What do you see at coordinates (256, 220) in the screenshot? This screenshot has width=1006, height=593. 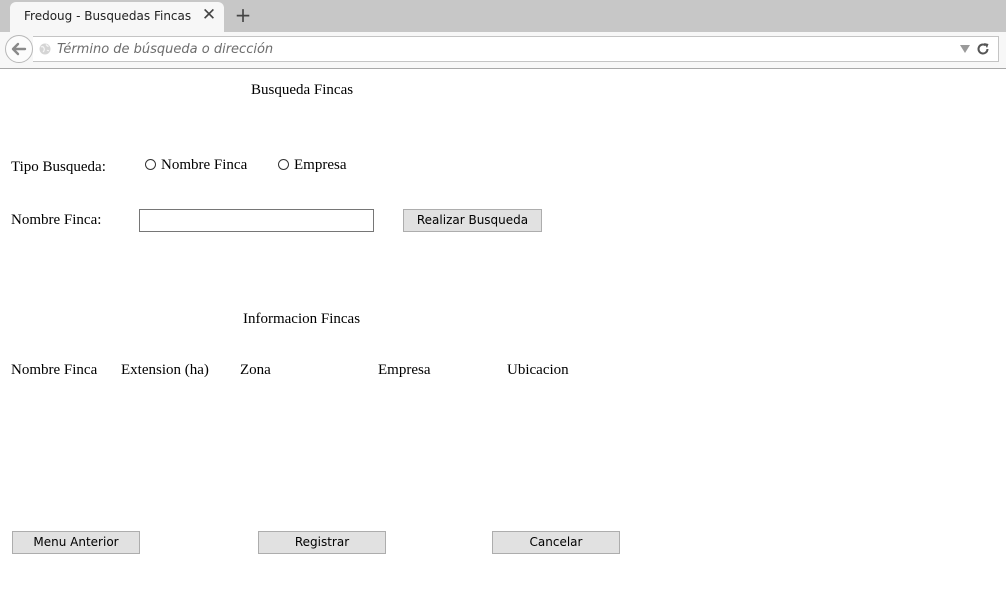 I see `finca-name-input` at bounding box center [256, 220].